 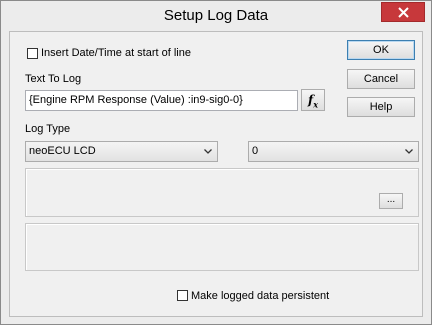 What do you see at coordinates (381, 50) in the screenshot?
I see `ok-button: OK` at bounding box center [381, 50].